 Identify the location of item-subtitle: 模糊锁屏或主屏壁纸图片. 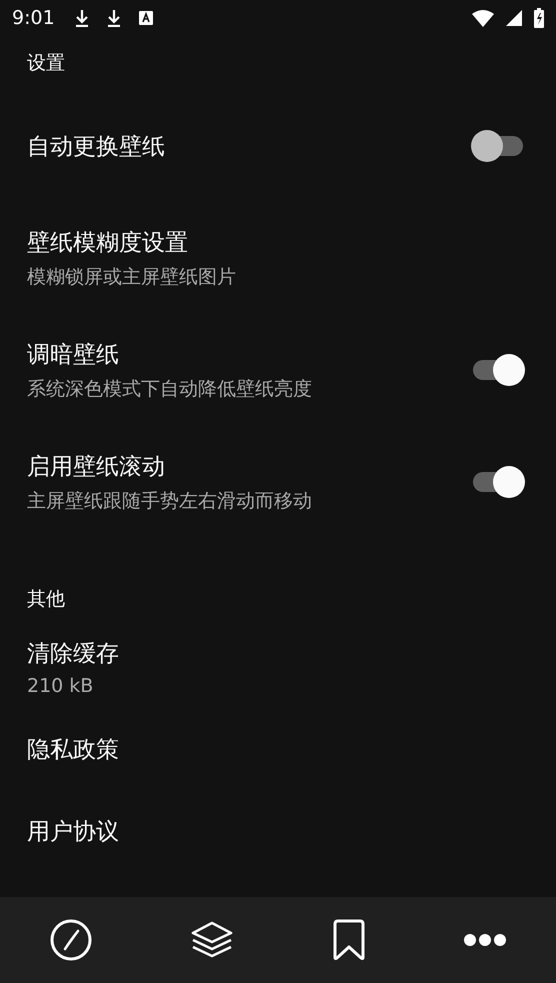
(132, 277).